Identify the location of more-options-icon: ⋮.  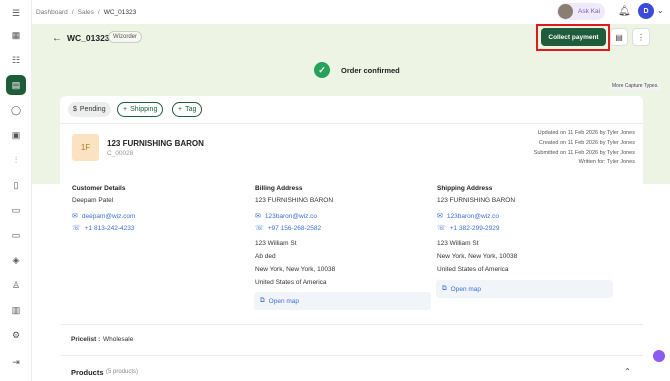
(641, 37).